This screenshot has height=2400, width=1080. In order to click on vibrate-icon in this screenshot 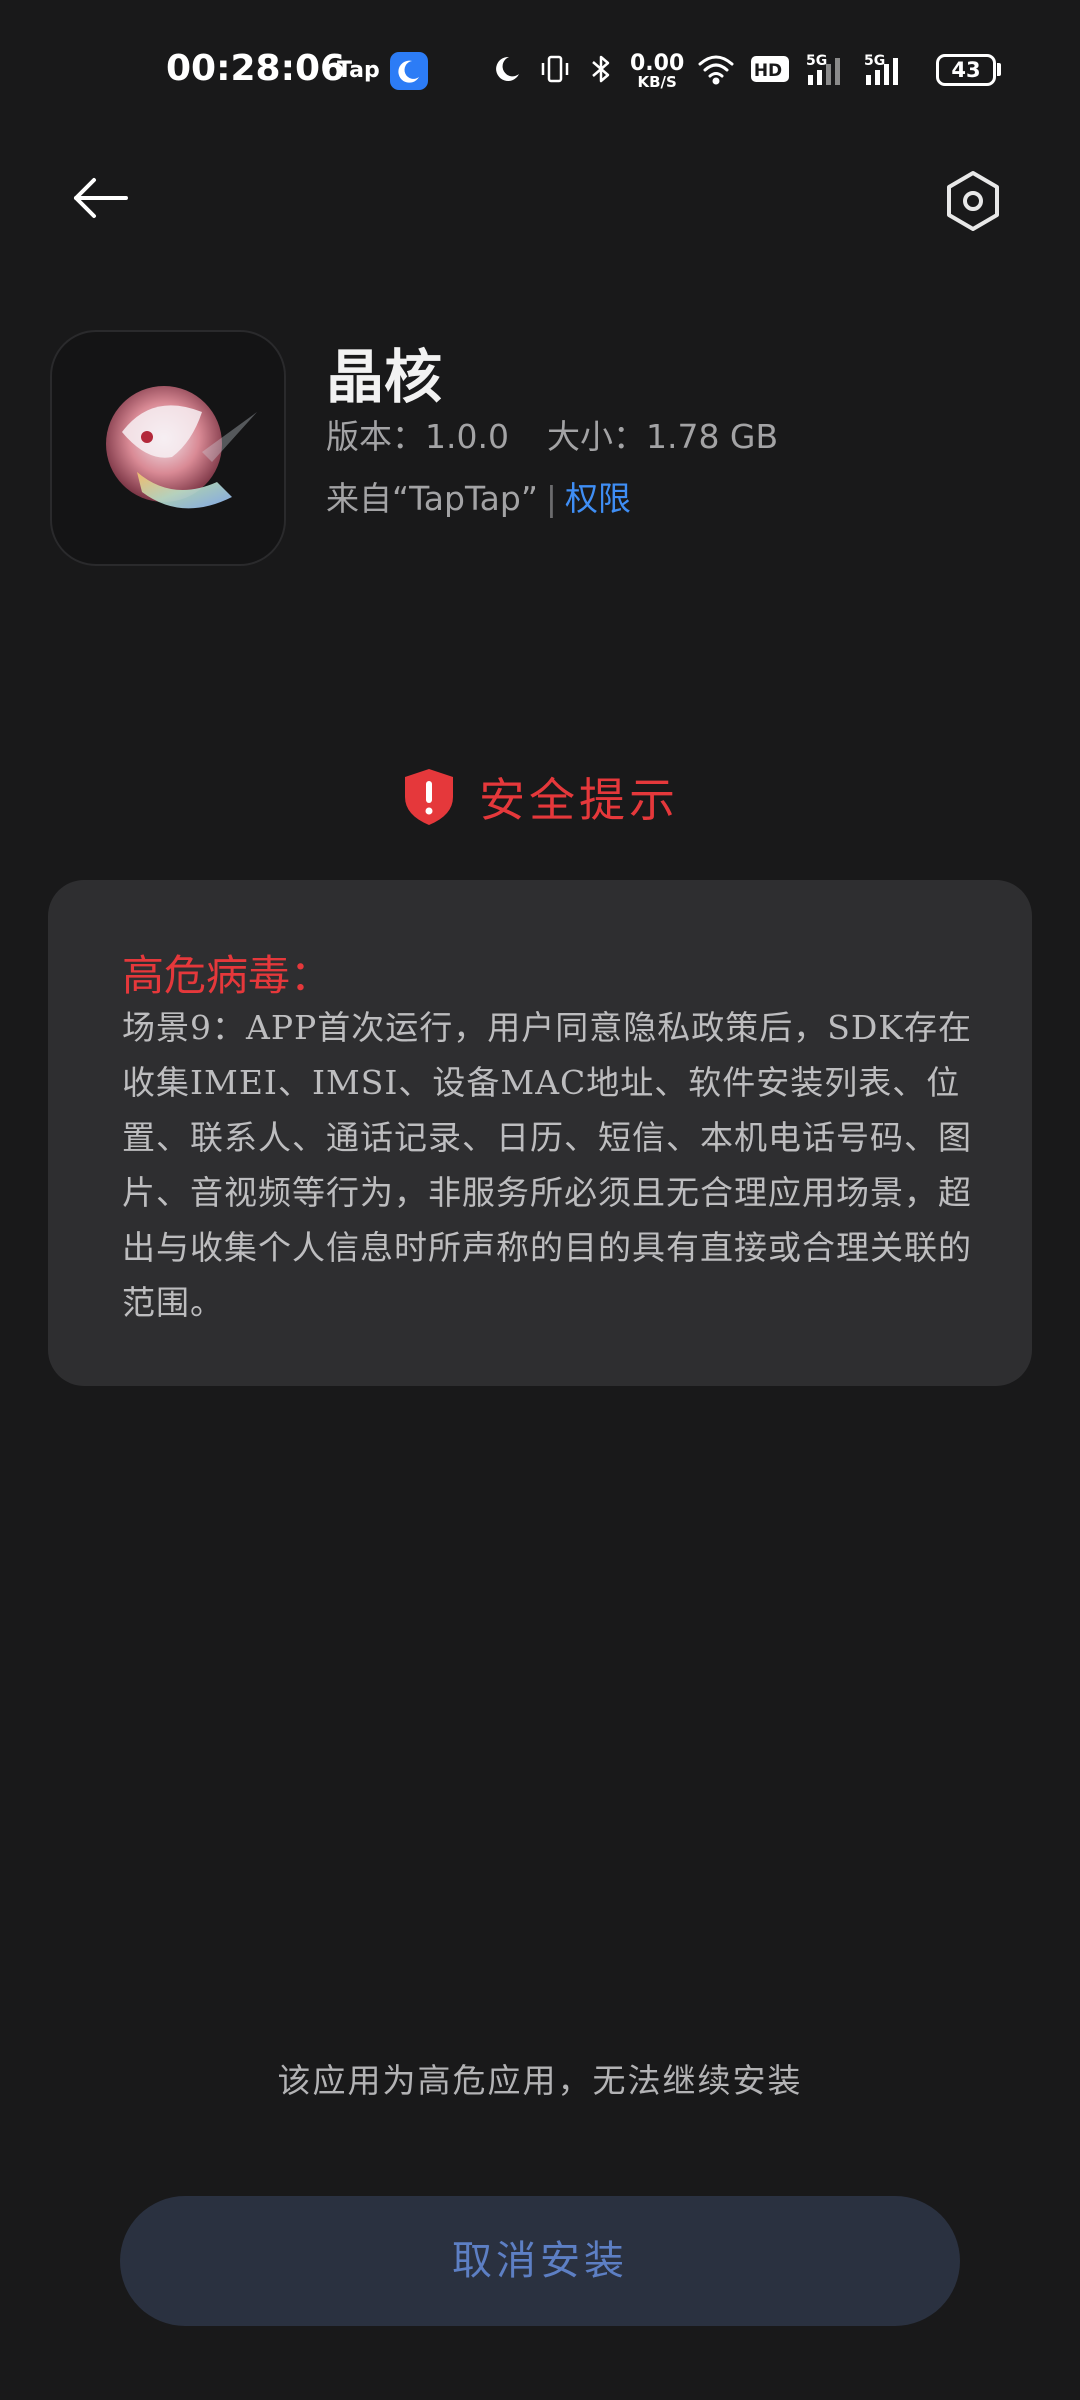, I will do `click(555, 71)`.